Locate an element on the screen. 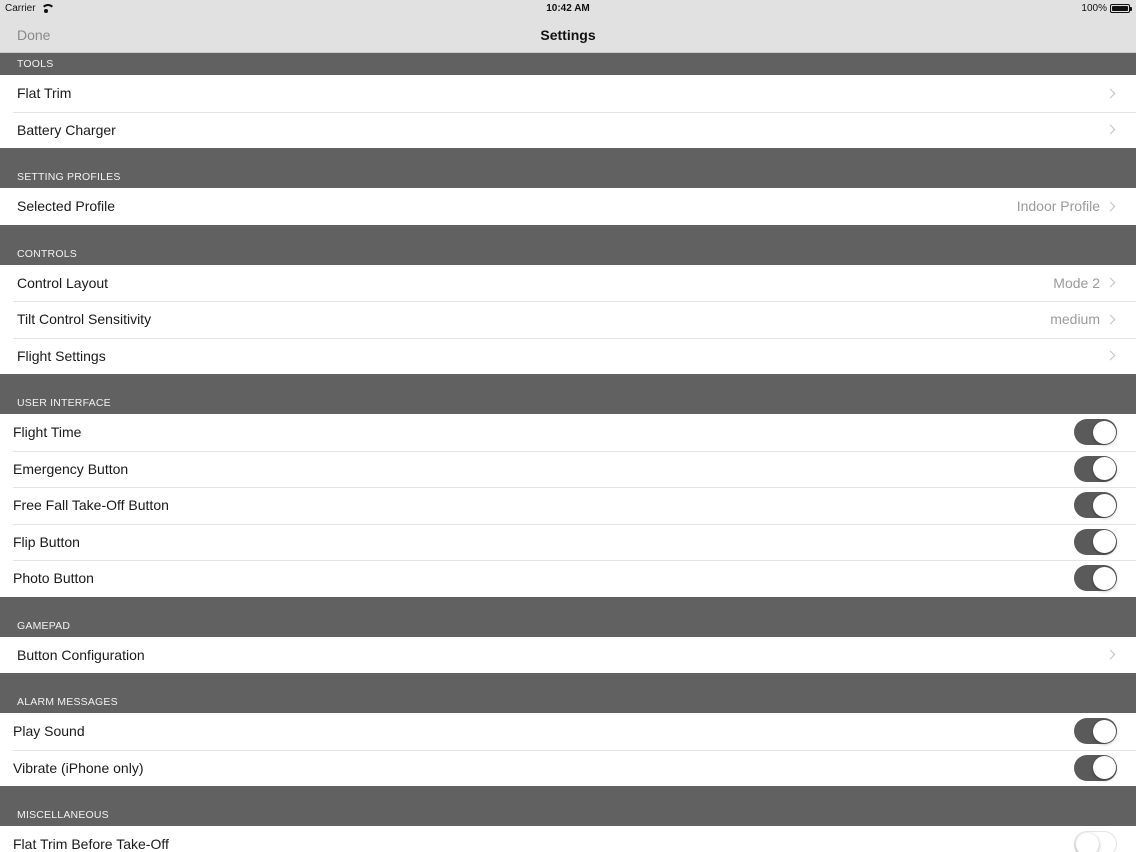  row-label: Battery Charger is located at coordinates (66, 129).